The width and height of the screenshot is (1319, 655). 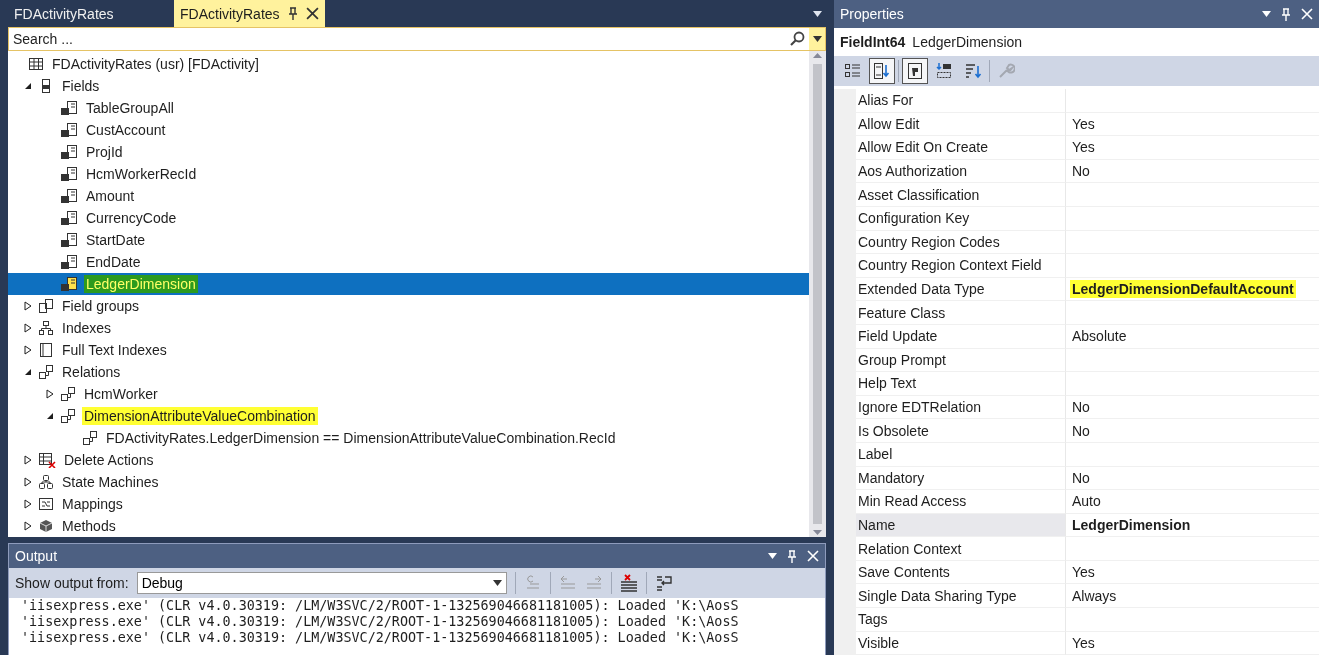 What do you see at coordinates (961, 218) in the screenshot?
I see `property-name: Configuration Key` at bounding box center [961, 218].